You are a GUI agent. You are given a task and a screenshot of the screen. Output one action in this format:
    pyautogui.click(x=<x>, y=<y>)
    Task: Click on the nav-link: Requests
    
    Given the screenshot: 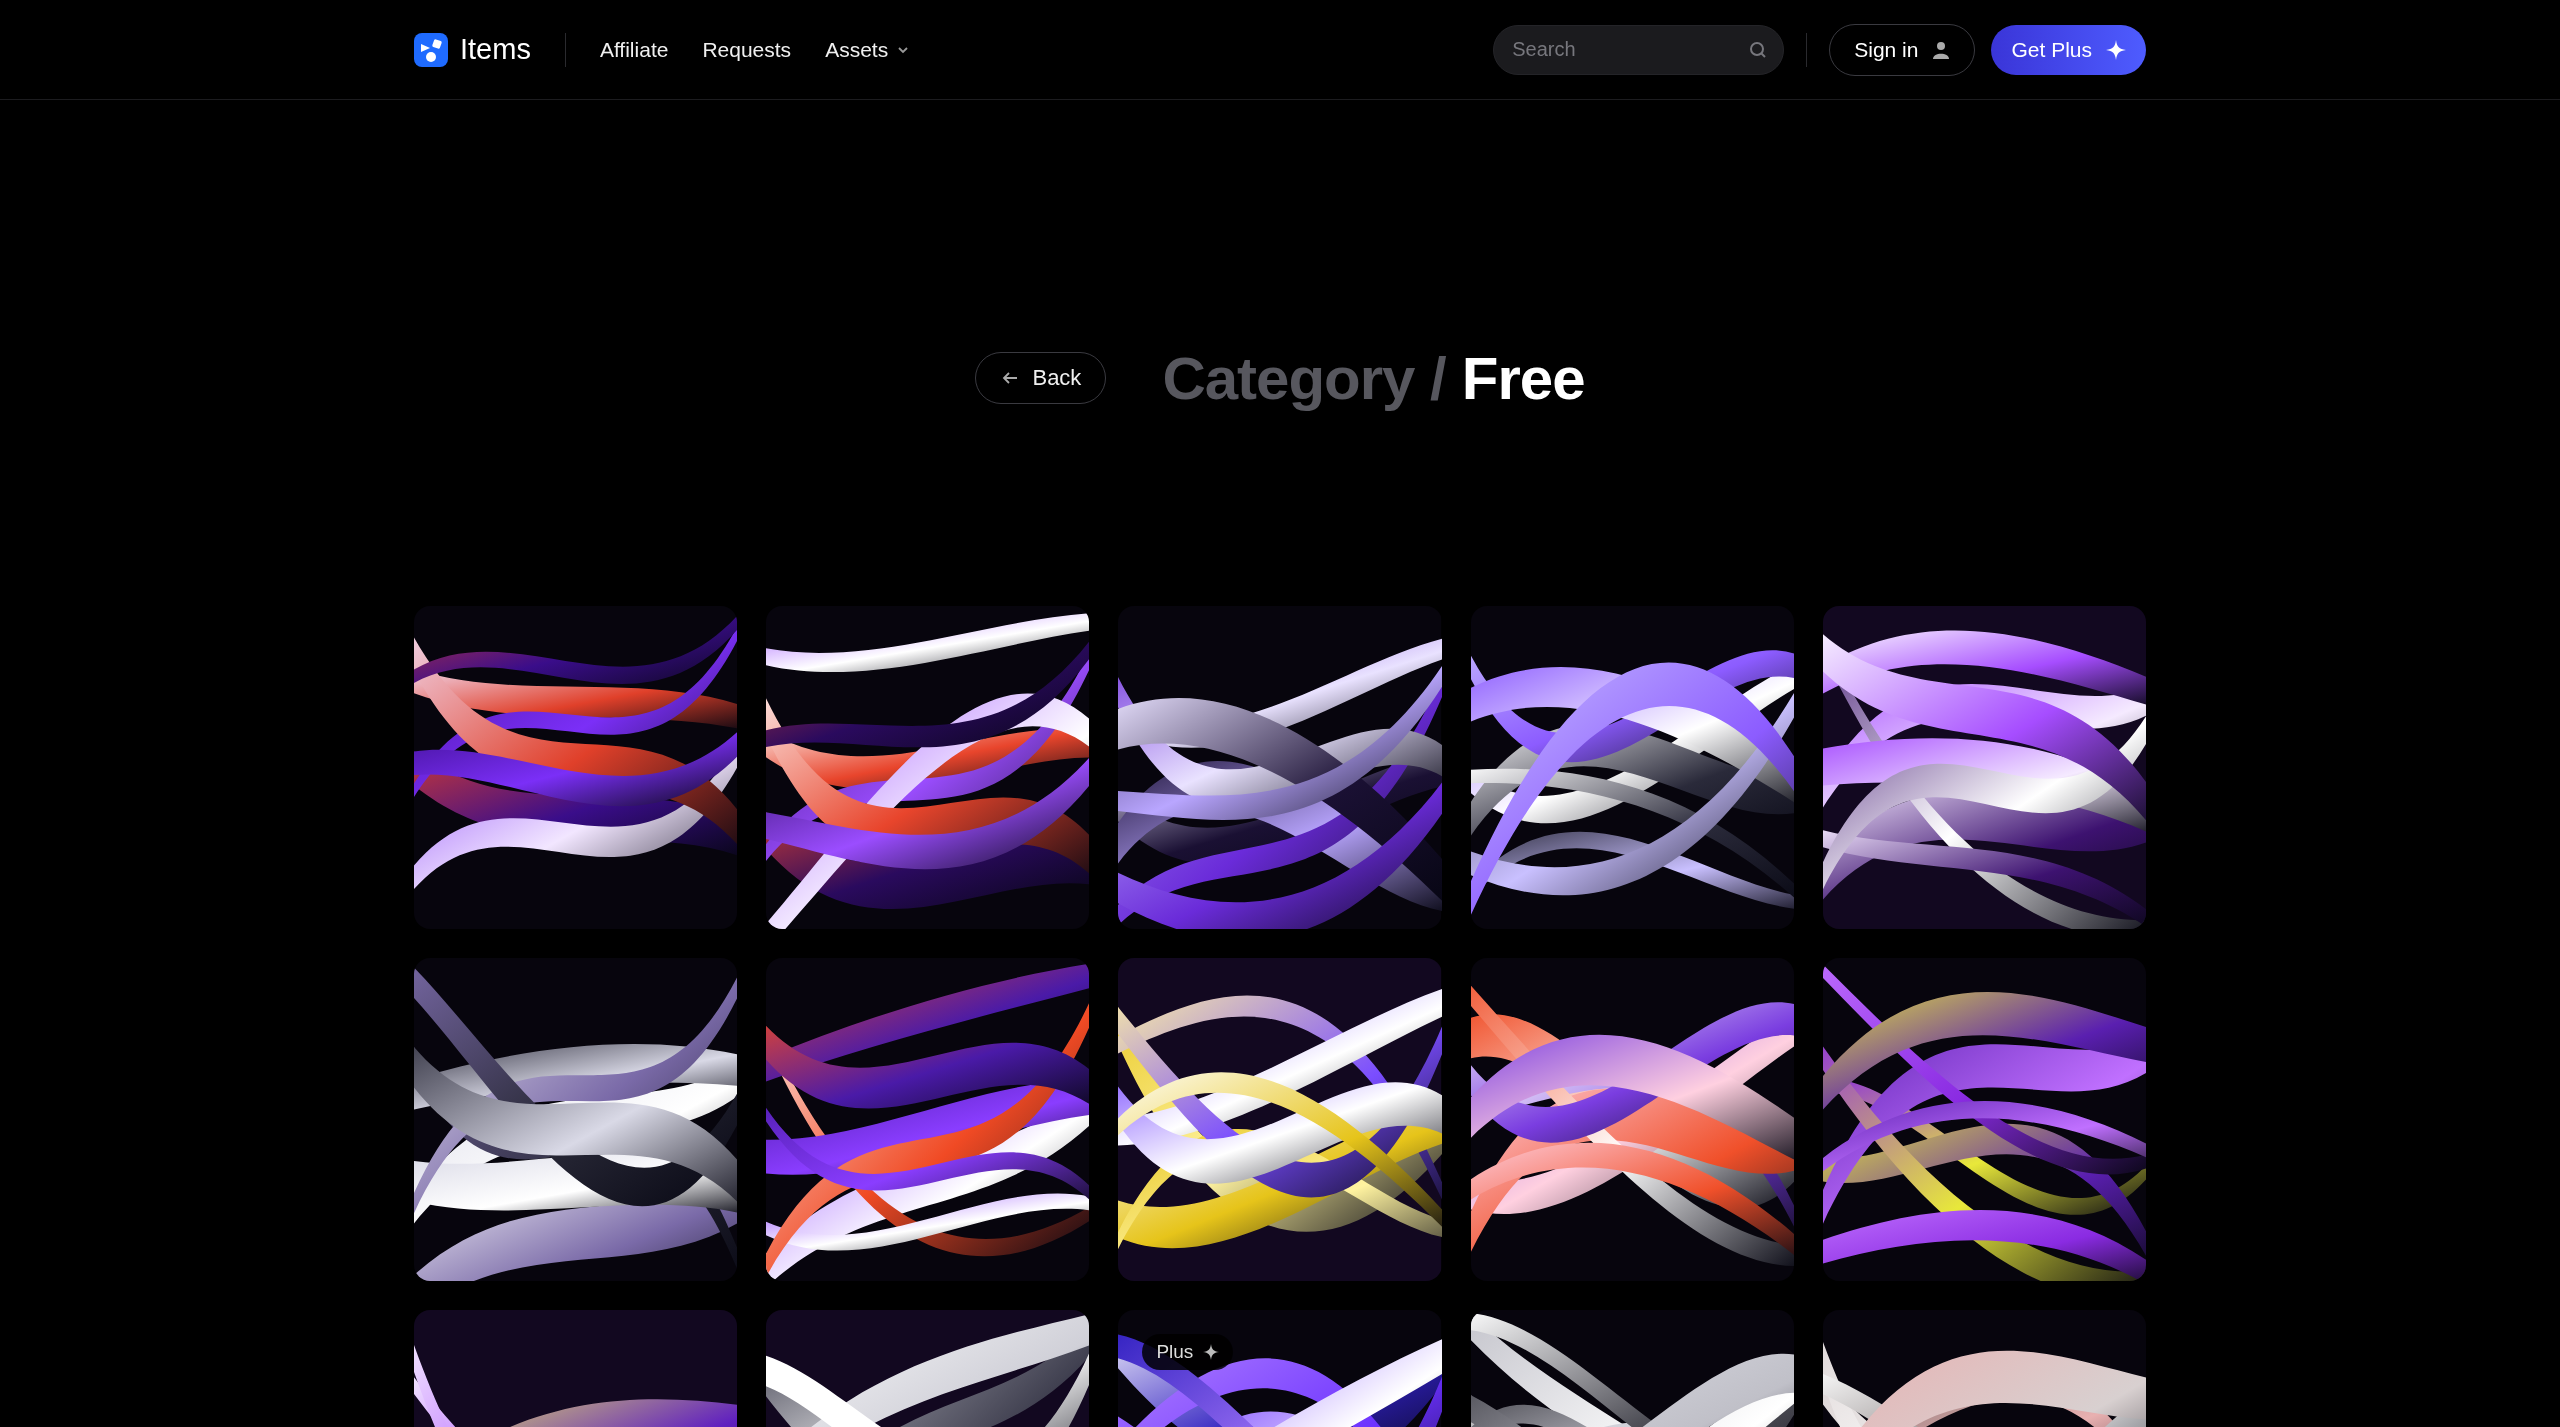 What is the action you would take?
    pyautogui.click(x=747, y=49)
    